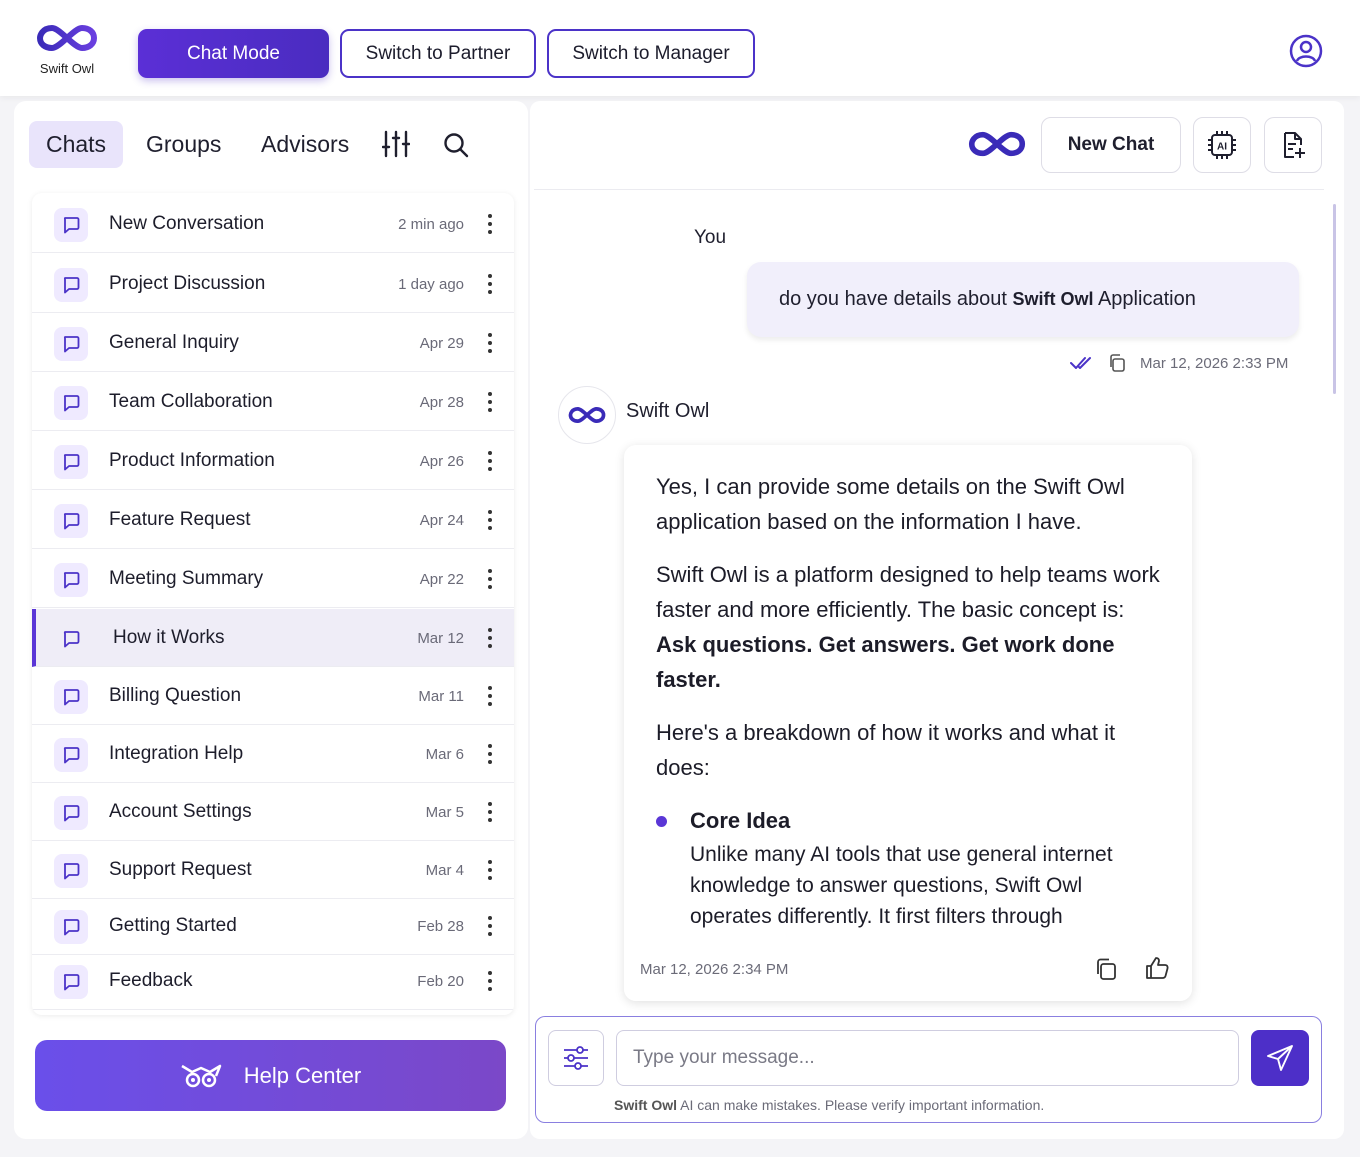  What do you see at coordinates (273, 981) in the screenshot?
I see `chat-list-item: Feedback Feb 20` at bounding box center [273, 981].